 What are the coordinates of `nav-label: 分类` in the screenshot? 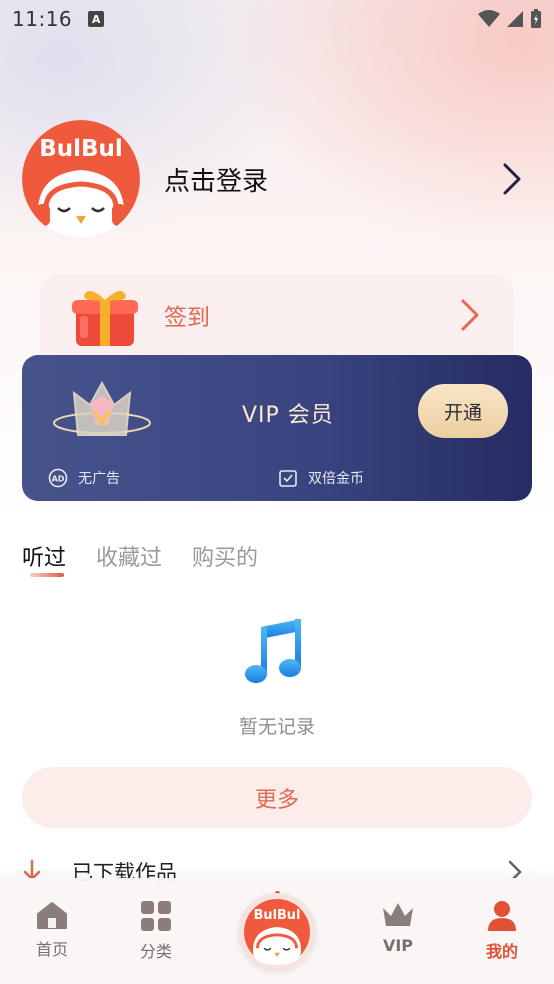 It's located at (155, 951).